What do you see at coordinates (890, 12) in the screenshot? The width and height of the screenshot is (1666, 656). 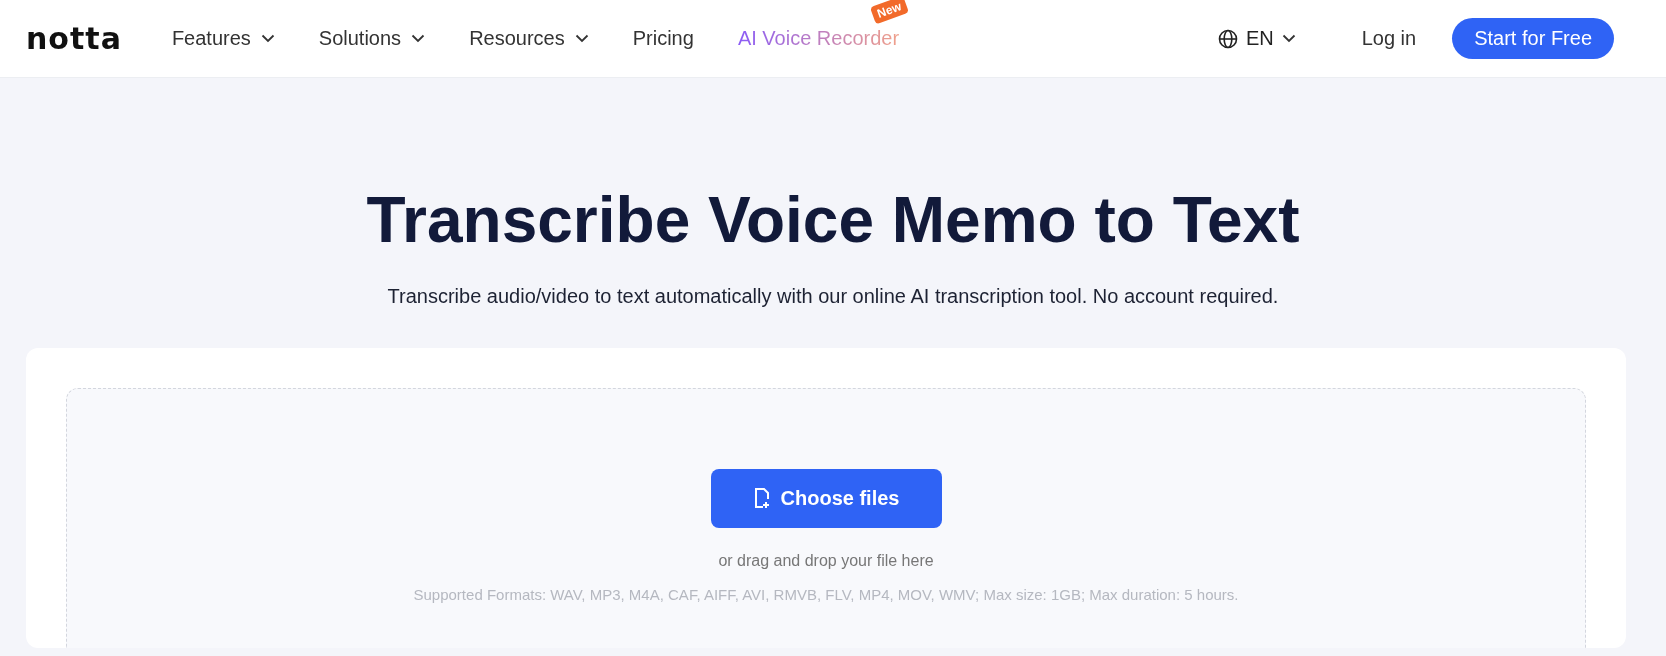 I see `new-badge: New` at bounding box center [890, 12].